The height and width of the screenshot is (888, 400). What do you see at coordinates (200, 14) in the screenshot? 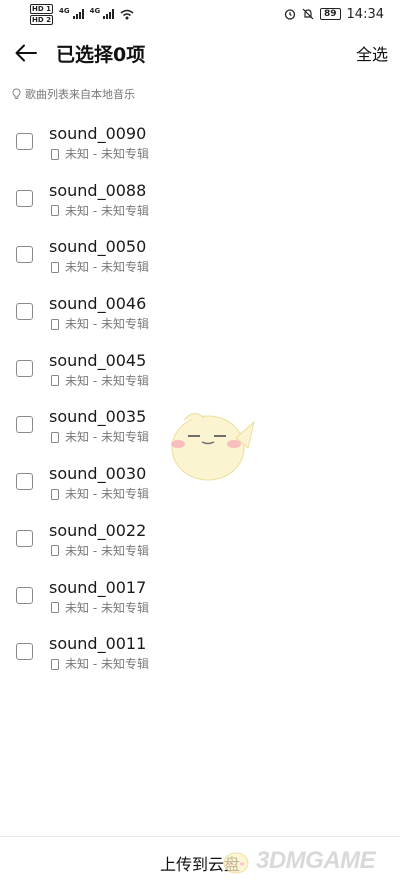
I see `status-bar: HD 1 HD 2 4G 4G 89 14:34` at bounding box center [200, 14].